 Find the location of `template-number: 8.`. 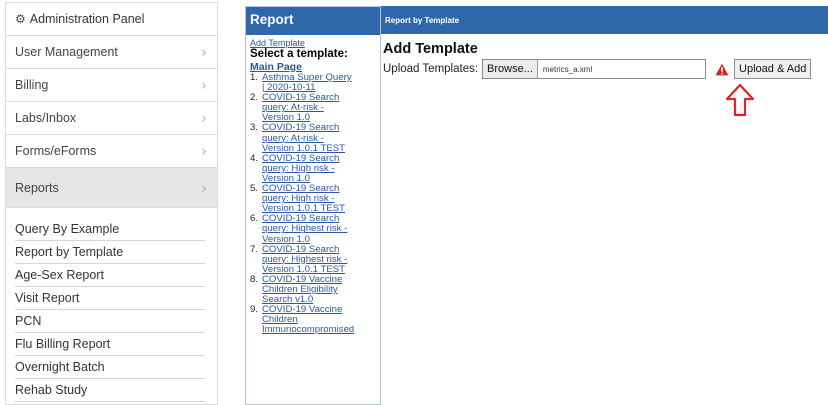

template-number: 8. is located at coordinates (254, 279).